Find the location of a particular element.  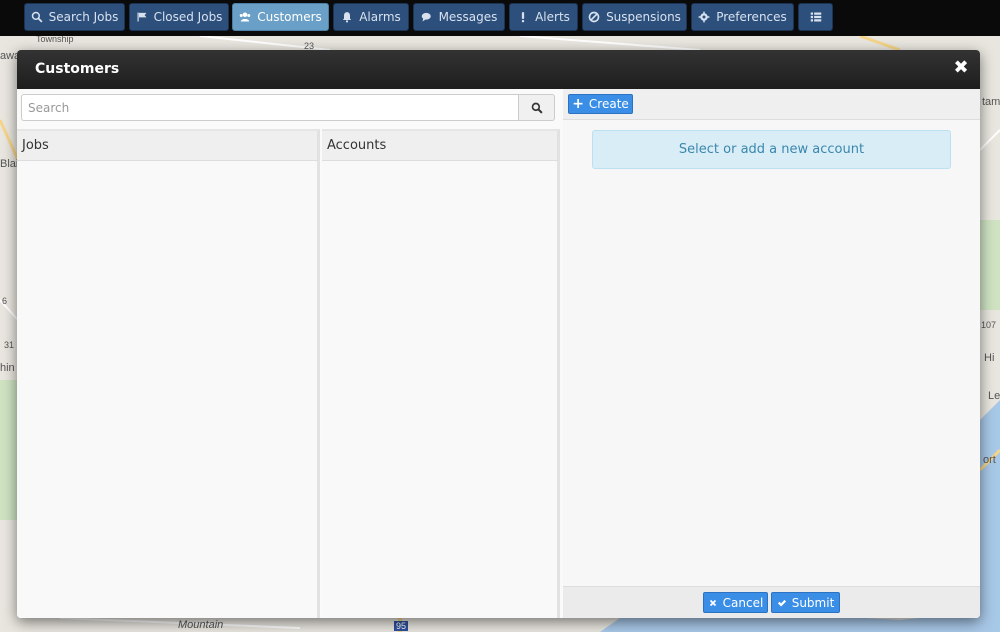

map-label: Le is located at coordinates (994, 396).